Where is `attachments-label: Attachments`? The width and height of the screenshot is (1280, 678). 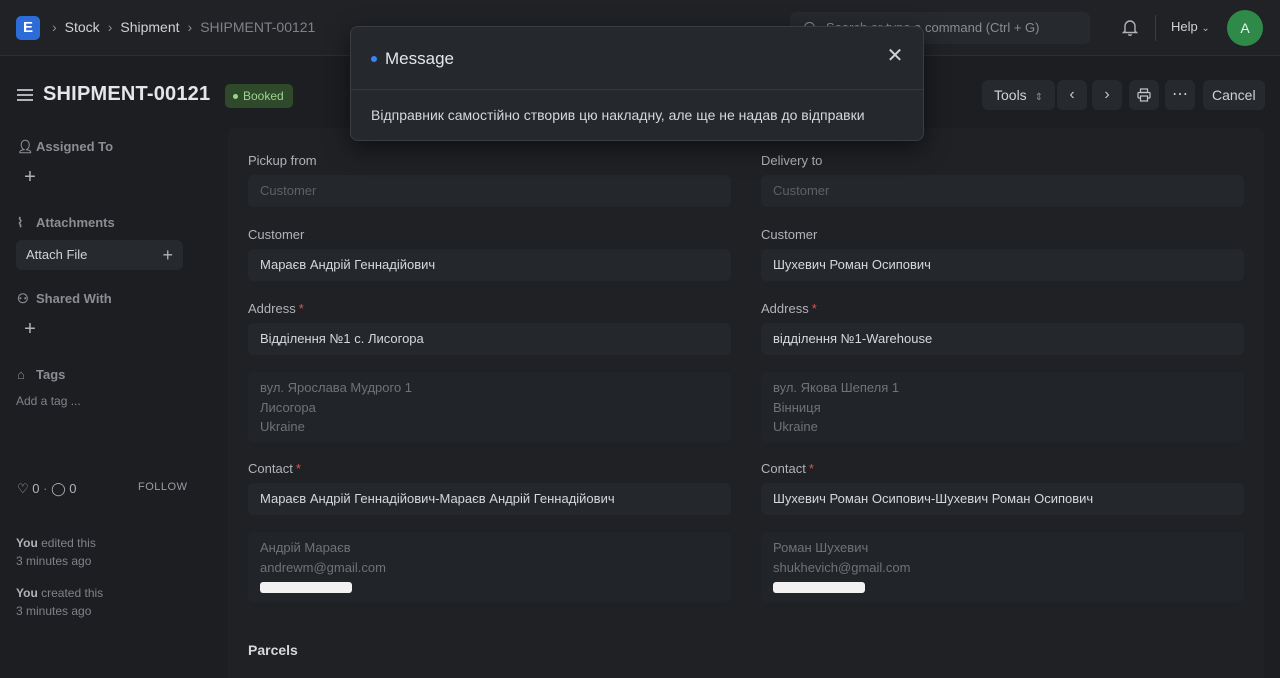
attachments-label: Attachments is located at coordinates (75, 222).